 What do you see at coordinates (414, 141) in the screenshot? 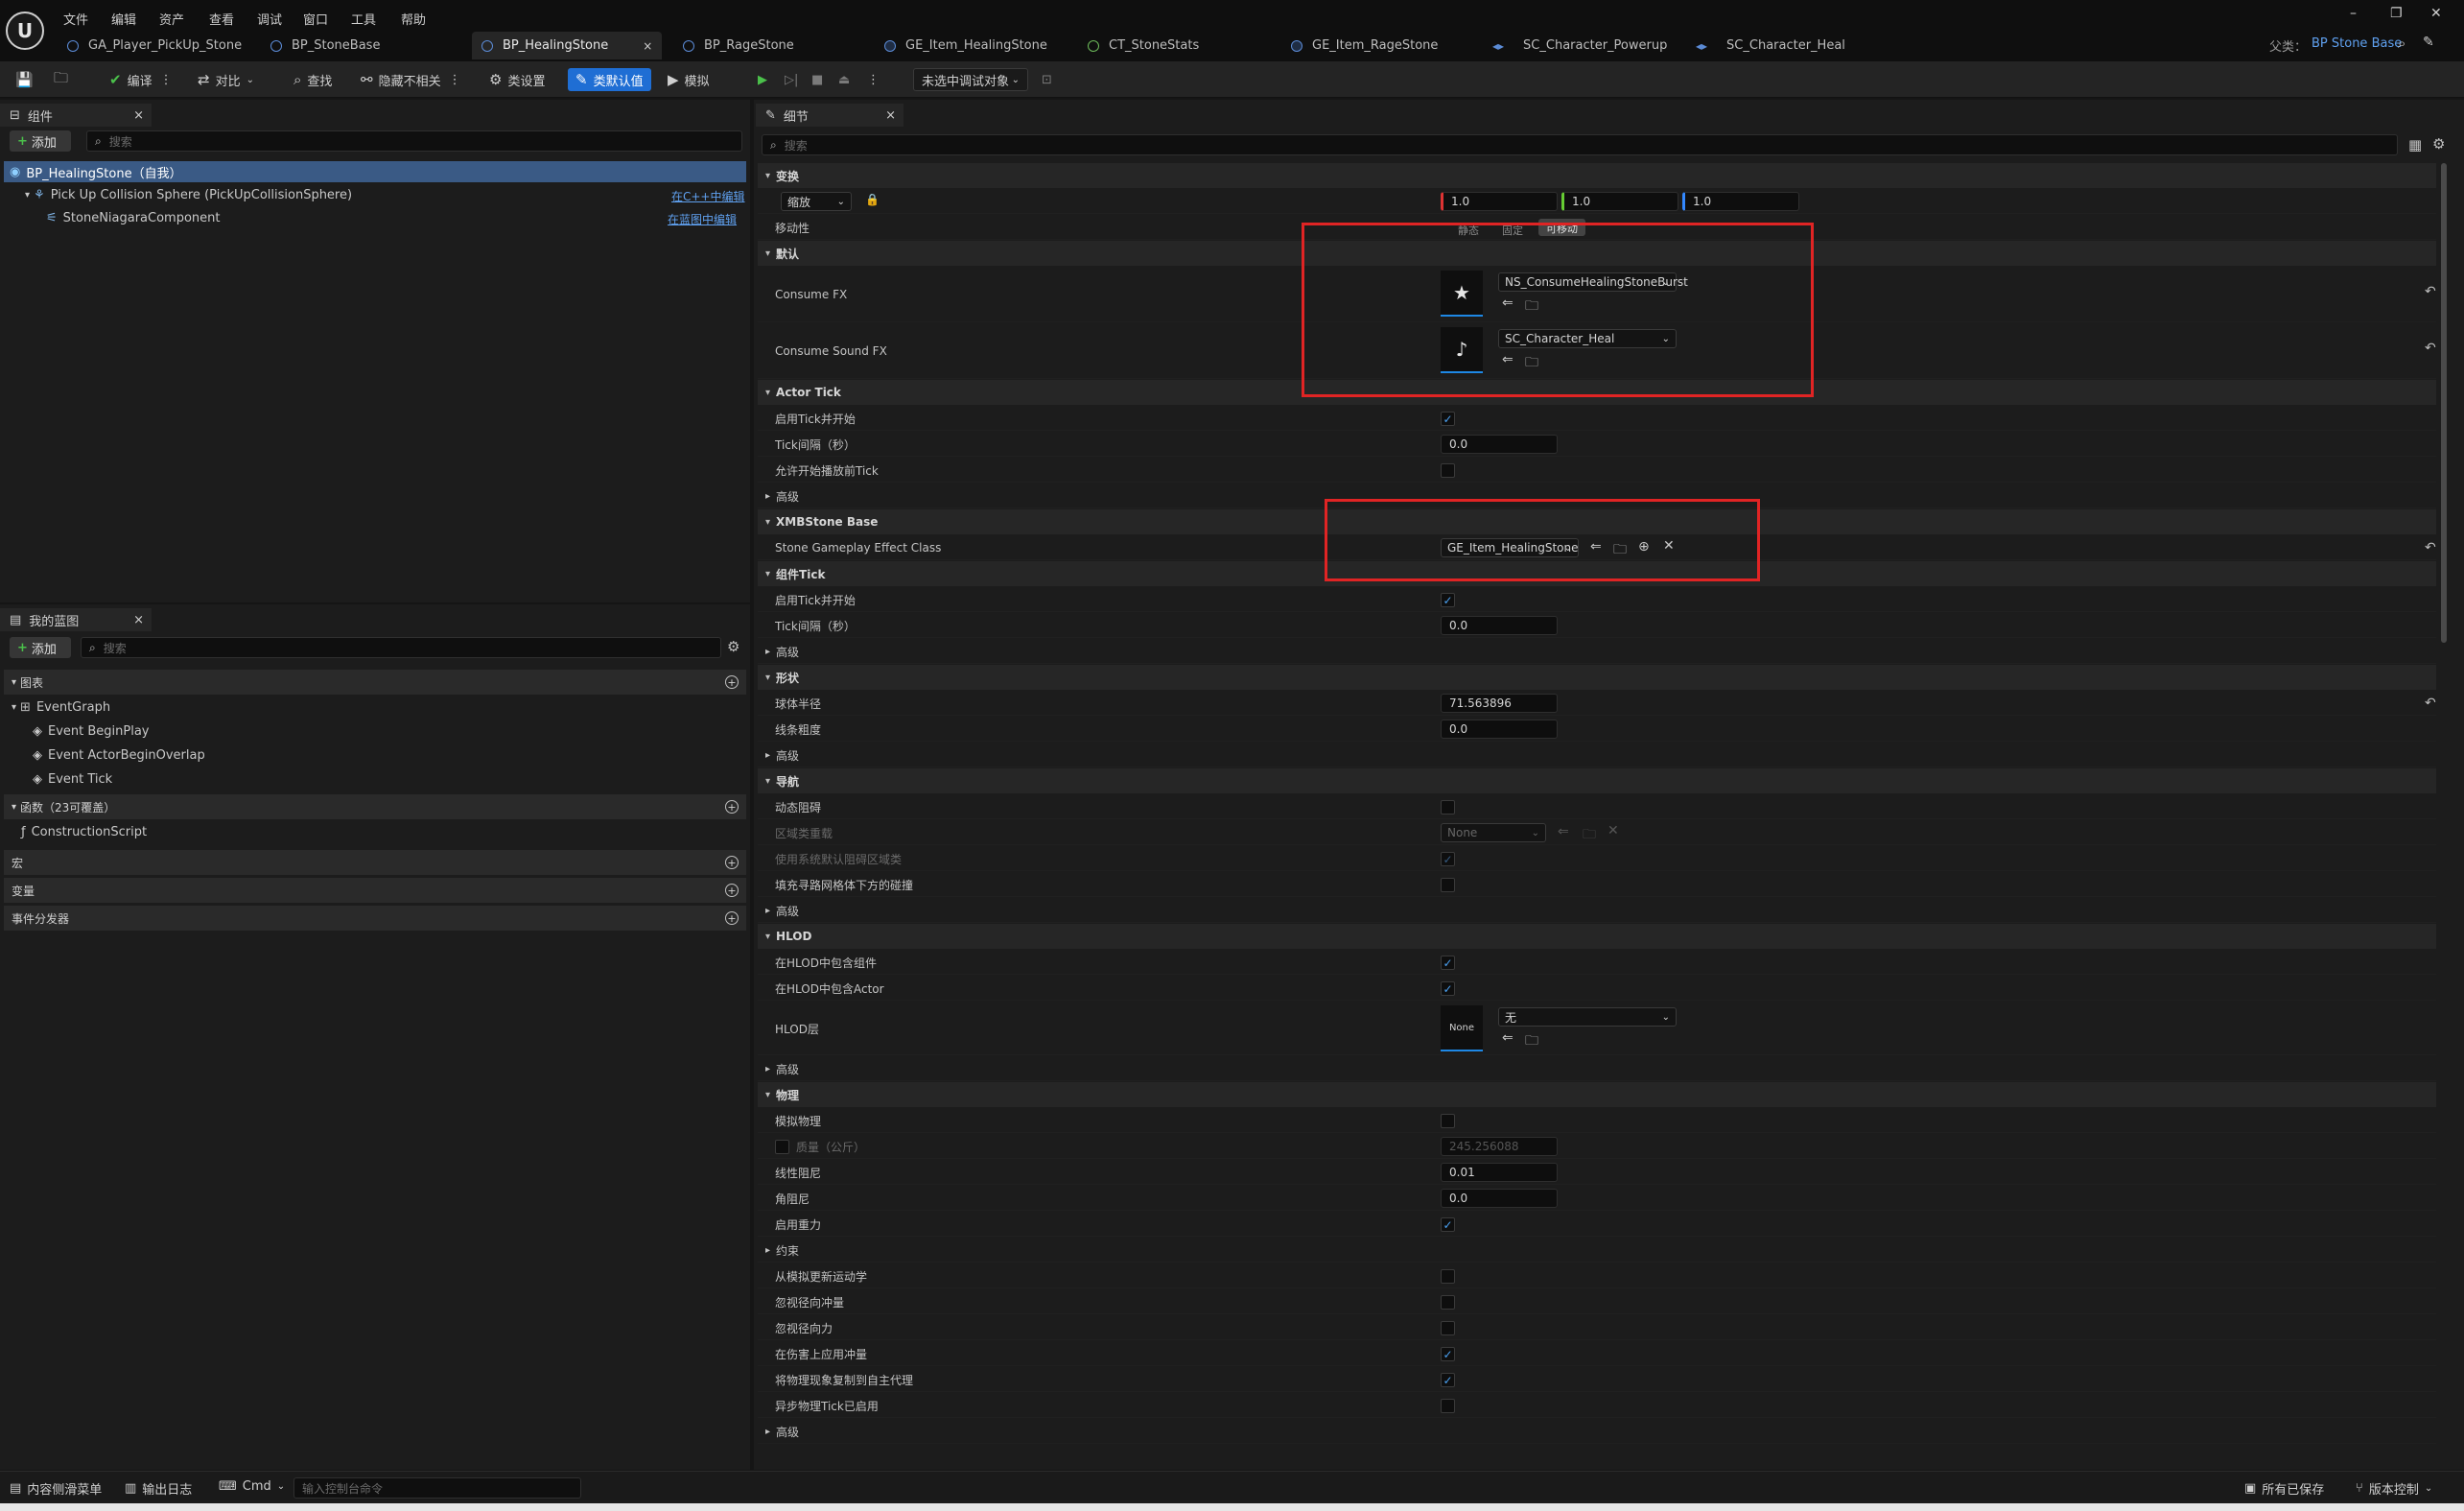
I see `components-search-input: ⌕ 搜索` at bounding box center [414, 141].